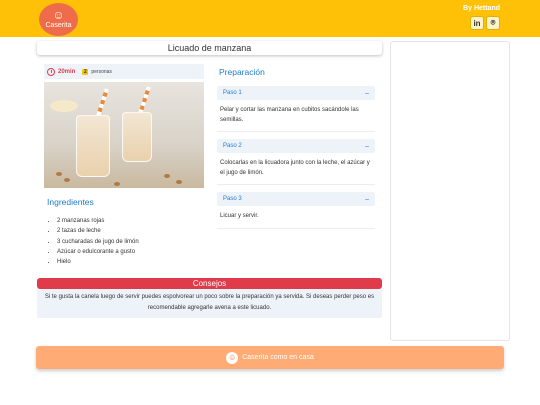 The height and width of the screenshot is (405, 540). I want to click on list-item: Hielo, so click(98, 262).